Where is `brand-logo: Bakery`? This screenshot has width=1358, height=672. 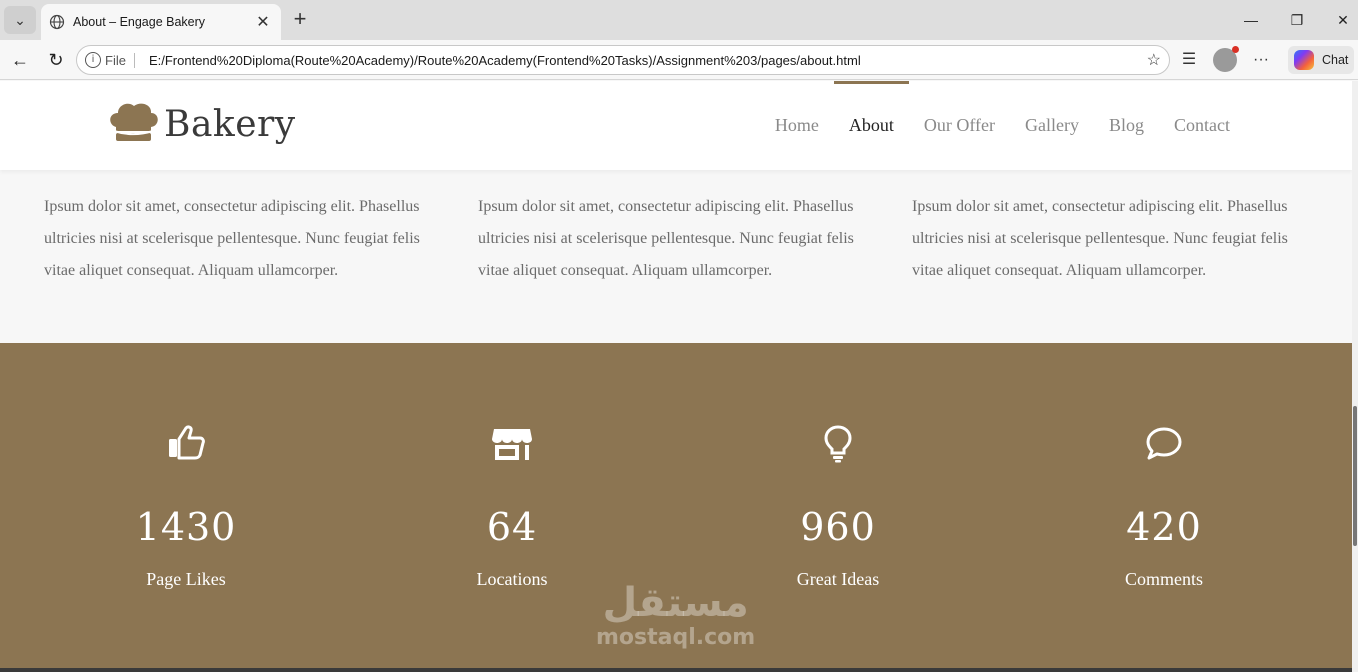
brand-logo: Bakery is located at coordinates (201, 124).